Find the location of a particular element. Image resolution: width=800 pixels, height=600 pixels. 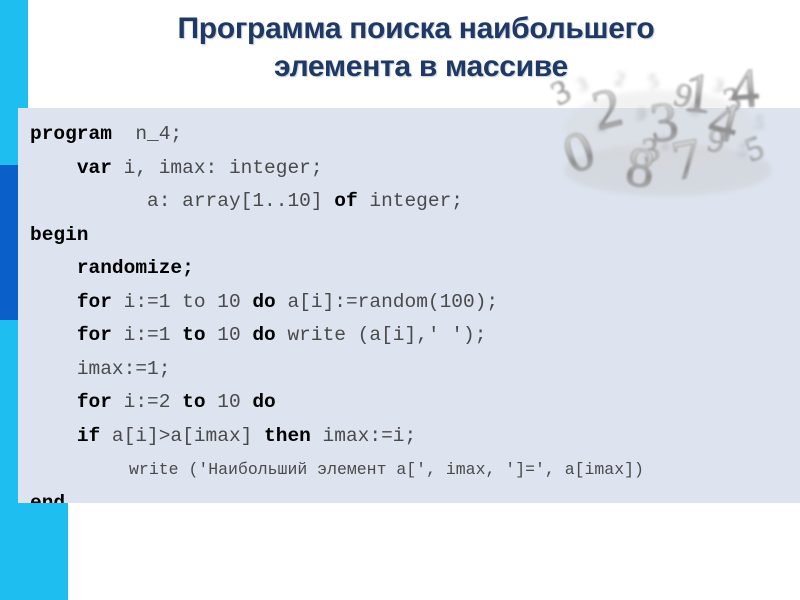

code-text: i, imax: integer; is located at coordinates (217, 167).